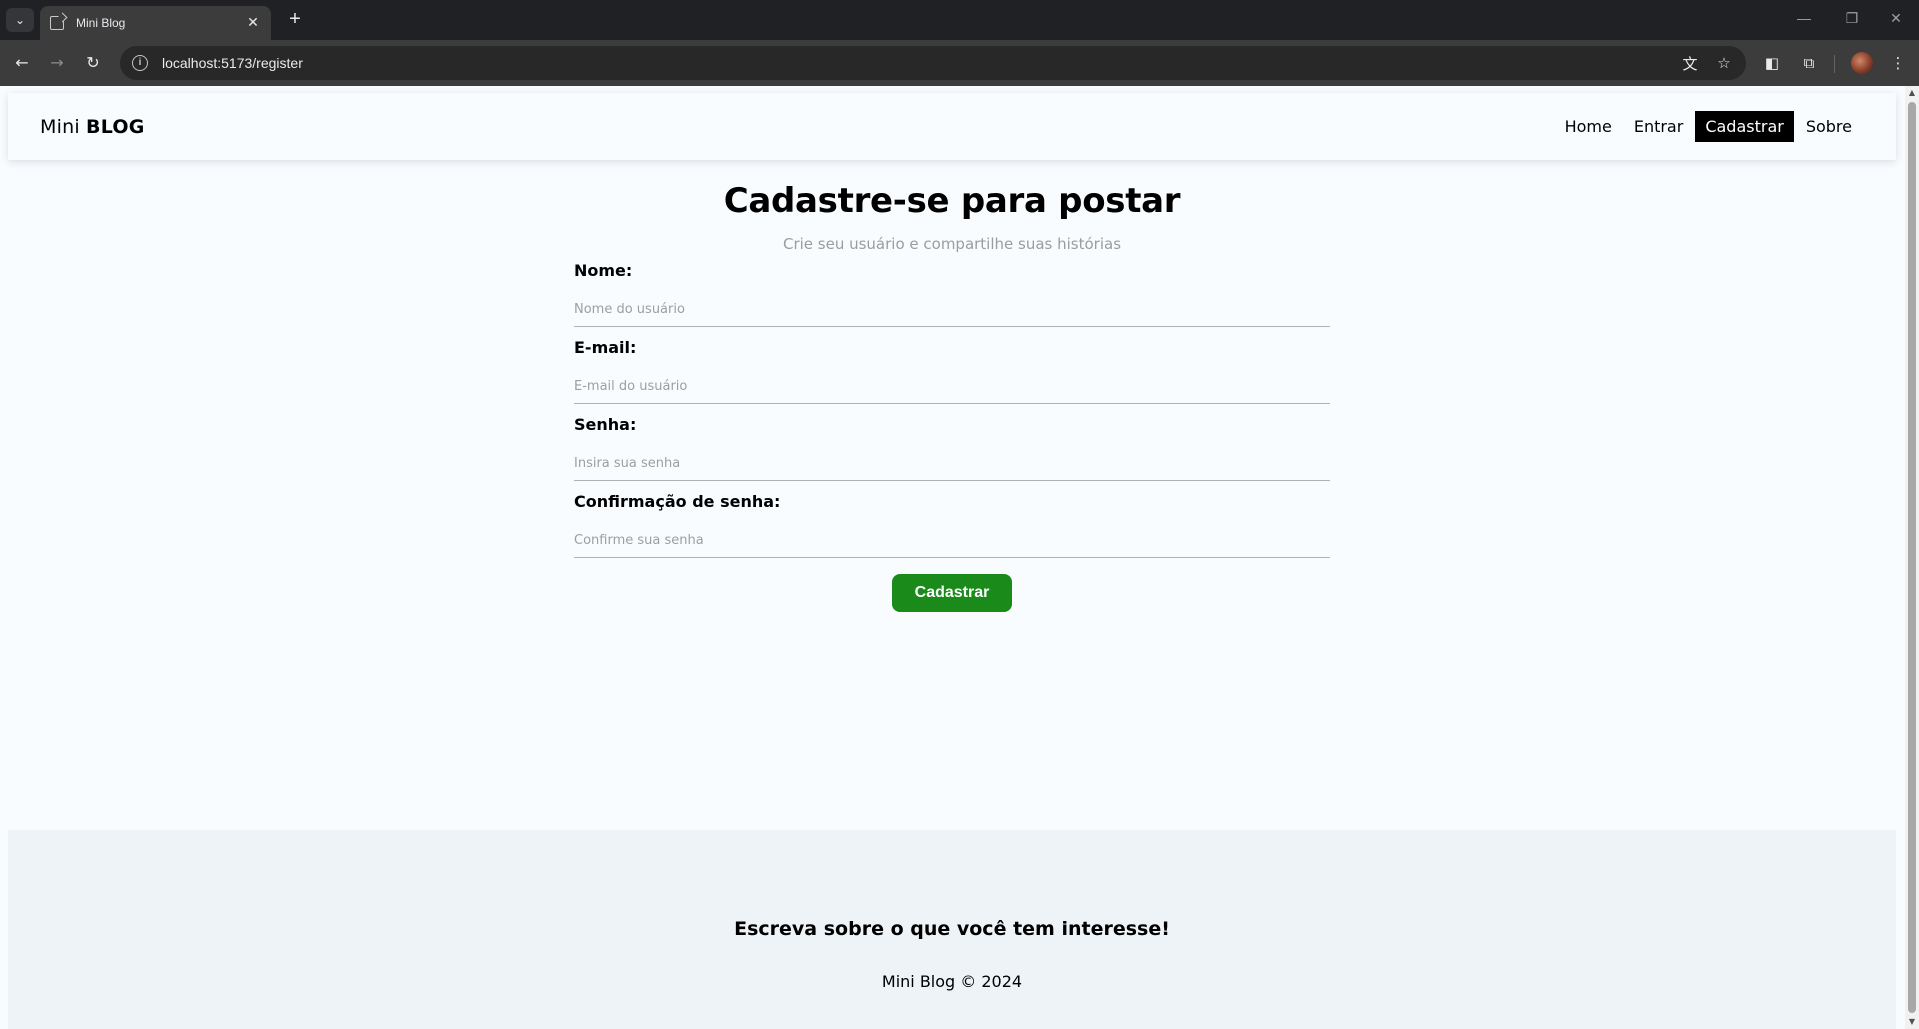 This screenshot has width=1919, height=1029. What do you see at coordinates (952, 304) in the screenshot?
I see `name-input` at bounding box center [952, 304].